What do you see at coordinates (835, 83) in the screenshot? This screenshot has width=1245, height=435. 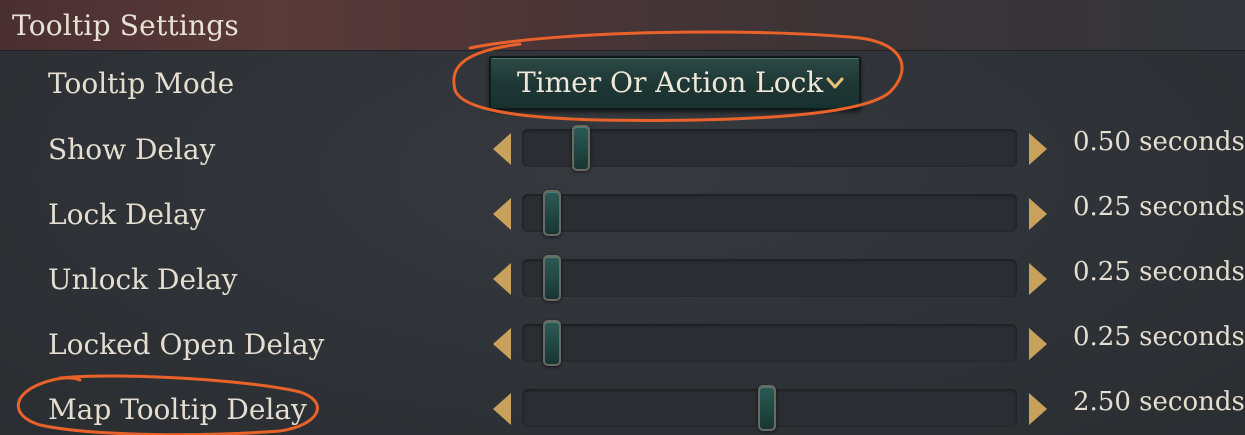 I see `chevron-down-icon` at bounding box center [835, 83].